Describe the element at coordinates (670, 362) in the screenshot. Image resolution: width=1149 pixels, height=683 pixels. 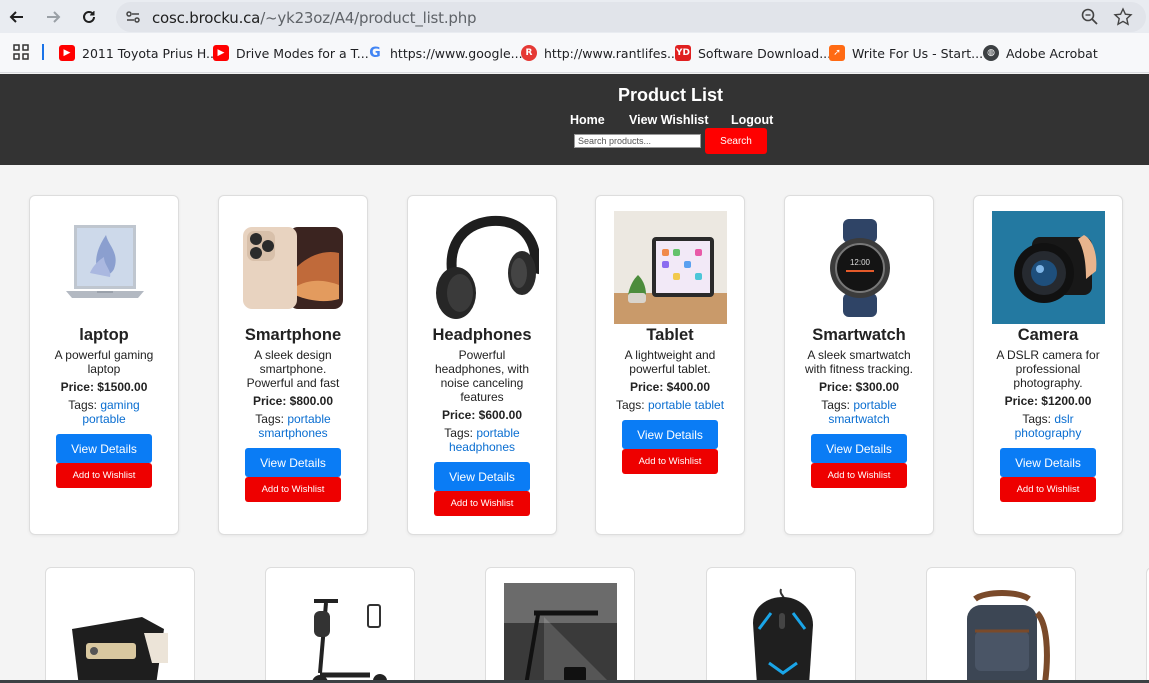
I see `product-description: A lightweight and powerful tablet.` at that location.